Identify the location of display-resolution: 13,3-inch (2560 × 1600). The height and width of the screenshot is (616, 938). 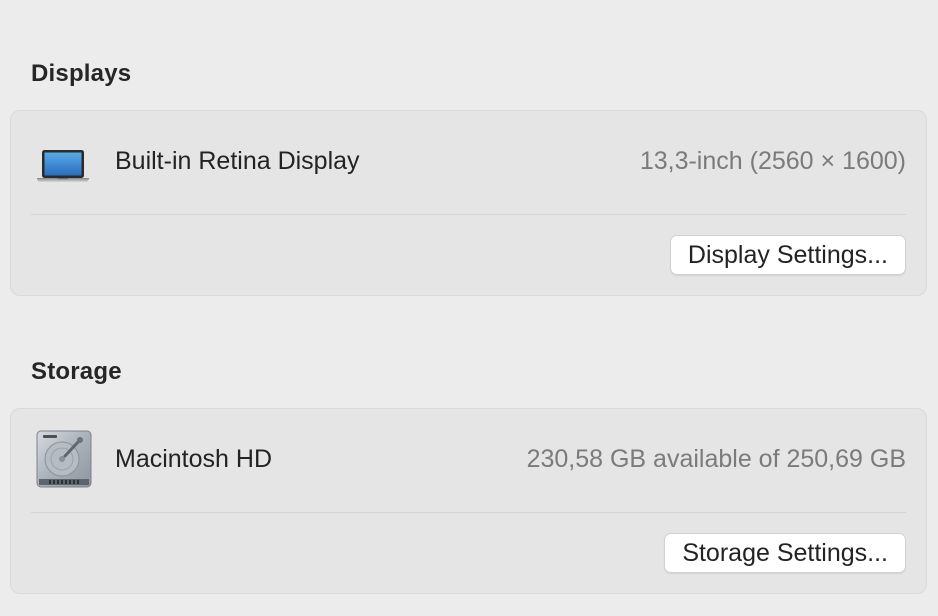
(772, 161).